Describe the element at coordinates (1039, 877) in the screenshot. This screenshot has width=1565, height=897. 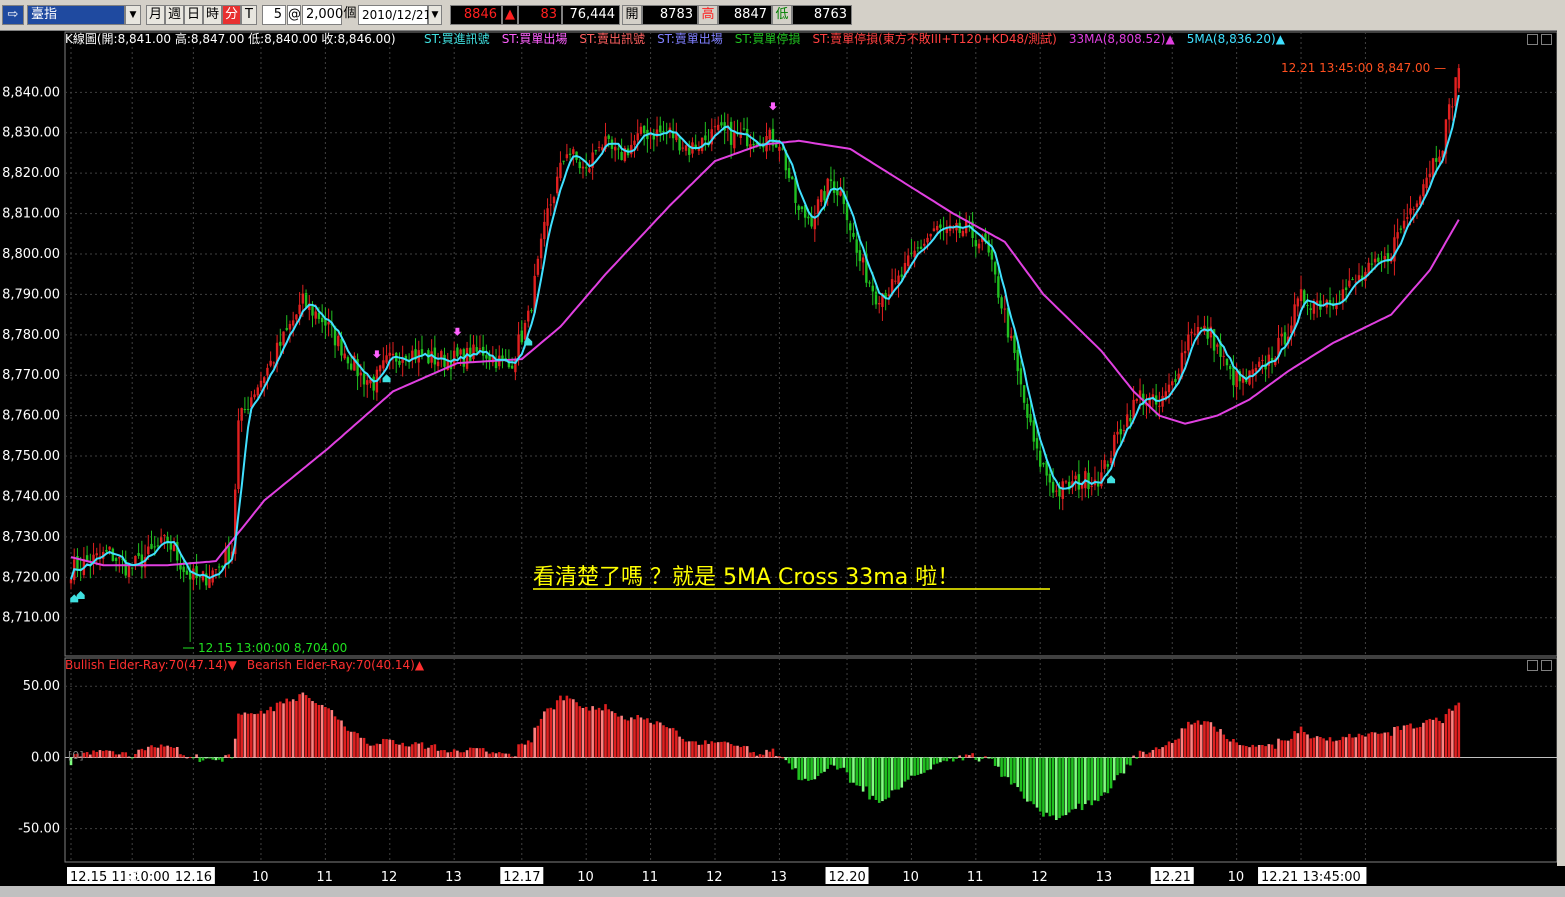
I see `svg-text: 12` at that location.